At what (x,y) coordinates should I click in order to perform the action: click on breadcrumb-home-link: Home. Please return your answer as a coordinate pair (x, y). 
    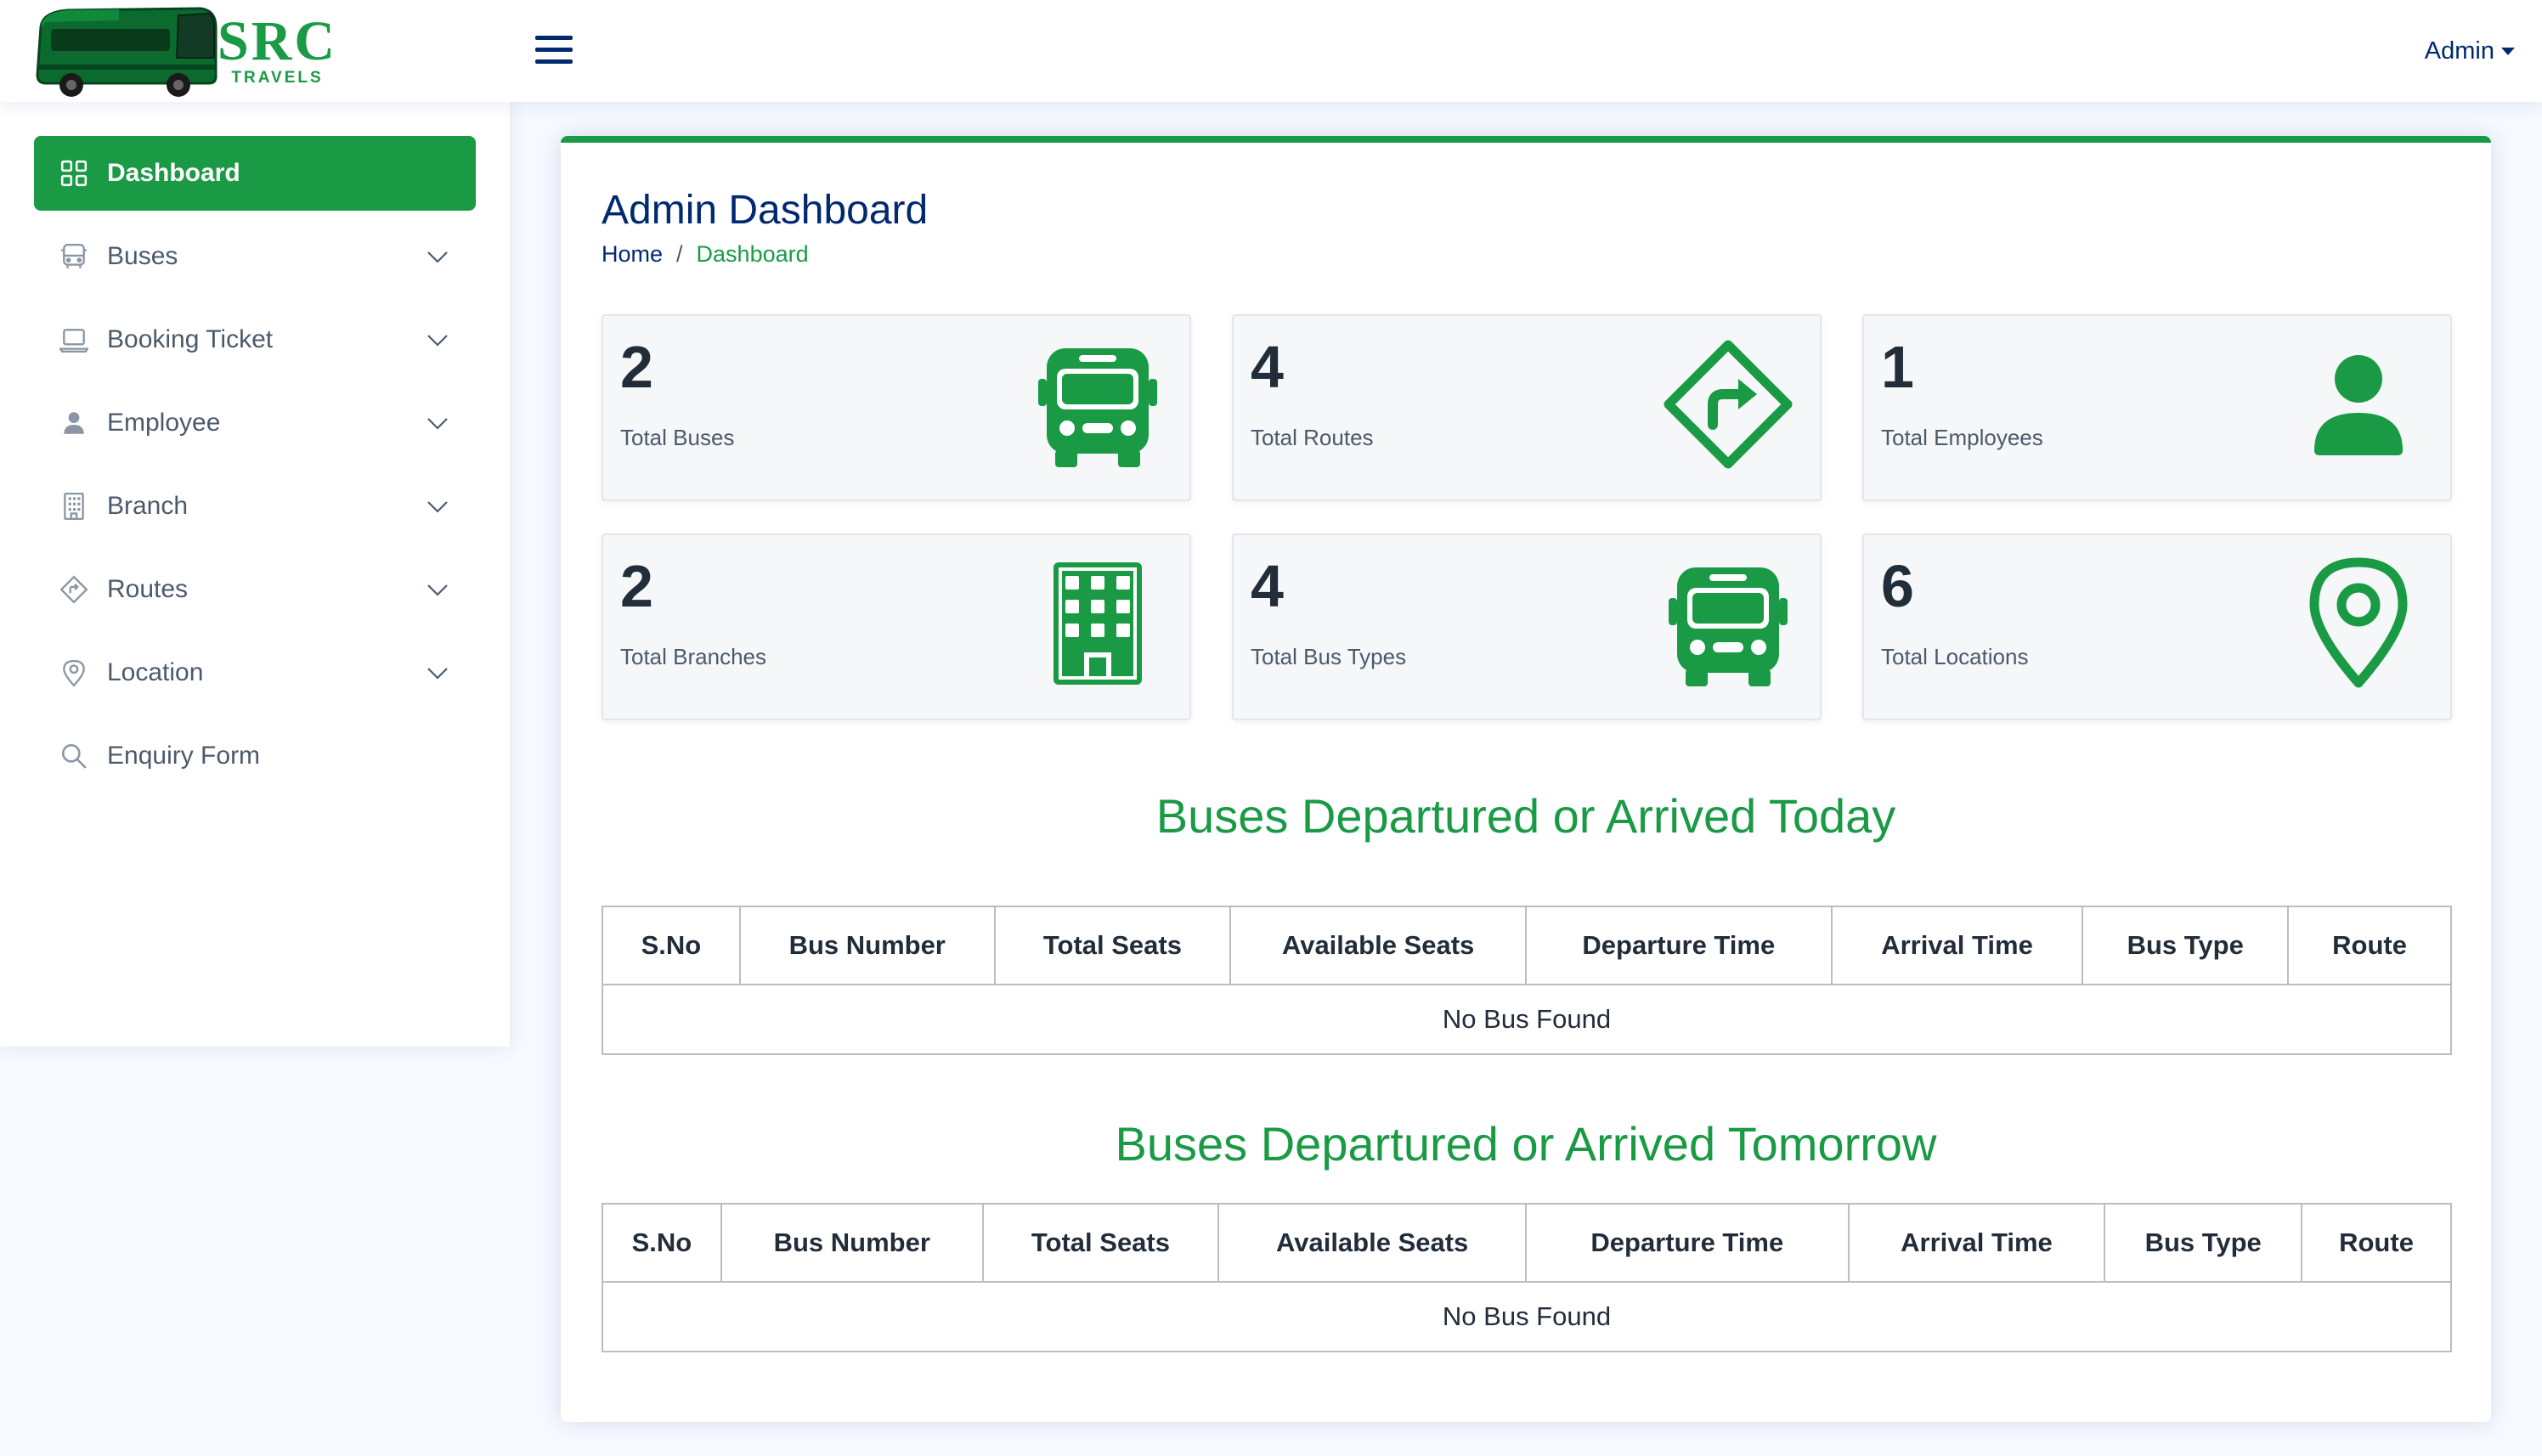
    Looking at the image, I should click on (632, 255).